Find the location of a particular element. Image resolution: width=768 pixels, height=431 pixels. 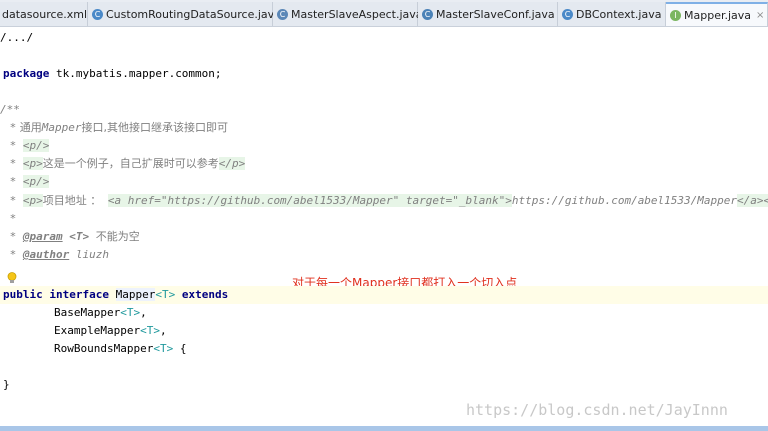

code-line-doc-author: * @author liuzh is located at coordinates (56, 255).